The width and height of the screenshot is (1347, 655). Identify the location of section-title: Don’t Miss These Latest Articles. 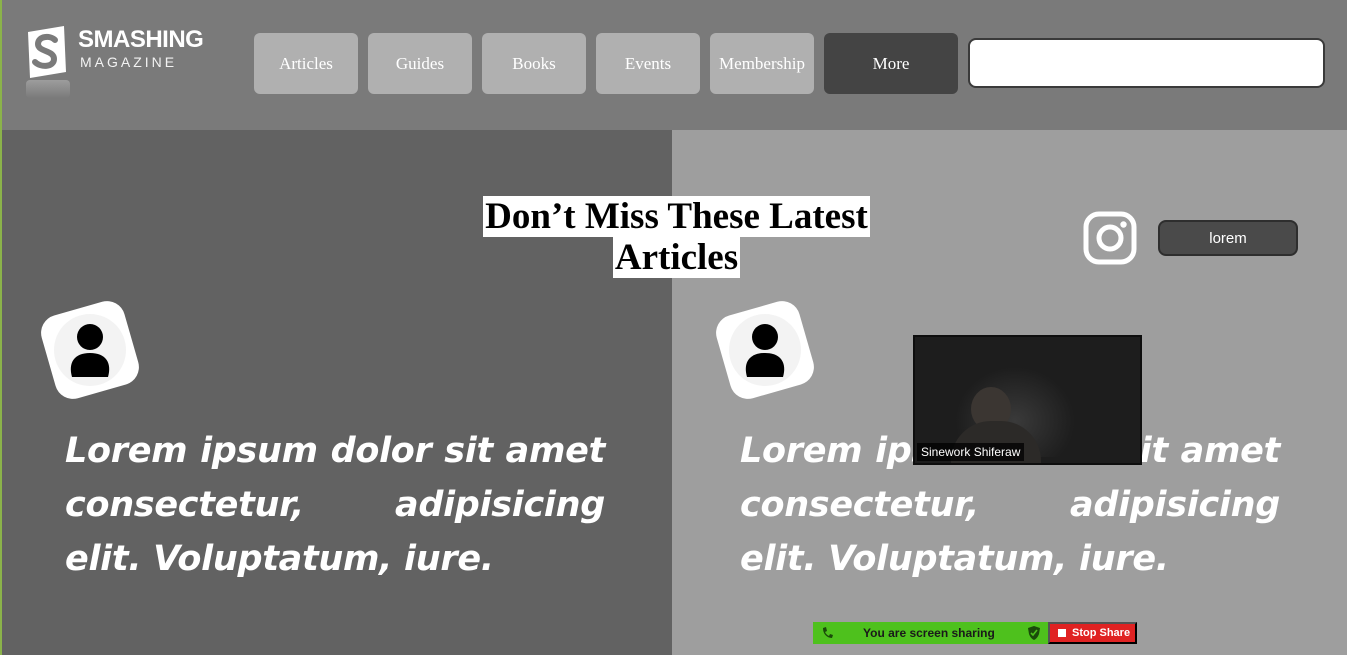
(676, 237).